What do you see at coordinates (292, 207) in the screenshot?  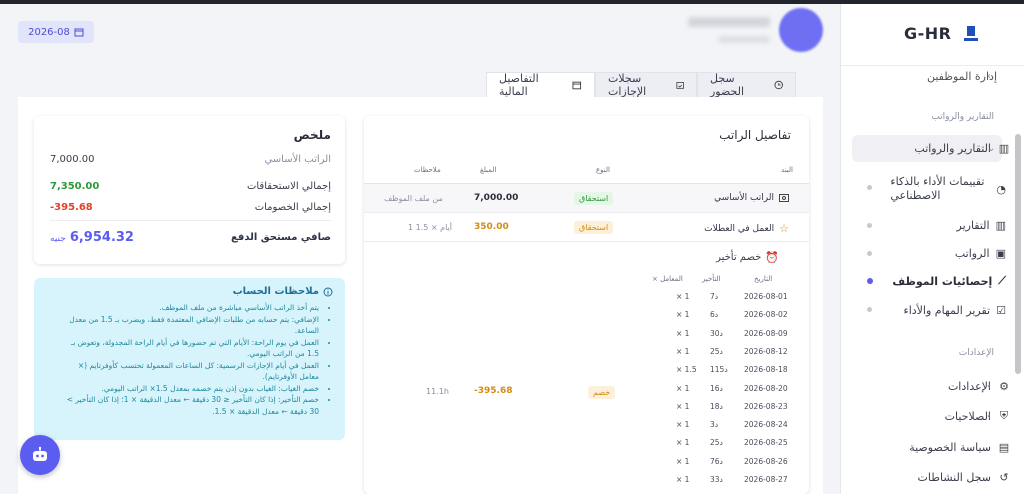 I see `deductions-label: إجمالي الخصومات` at bounding box center [292, 207].